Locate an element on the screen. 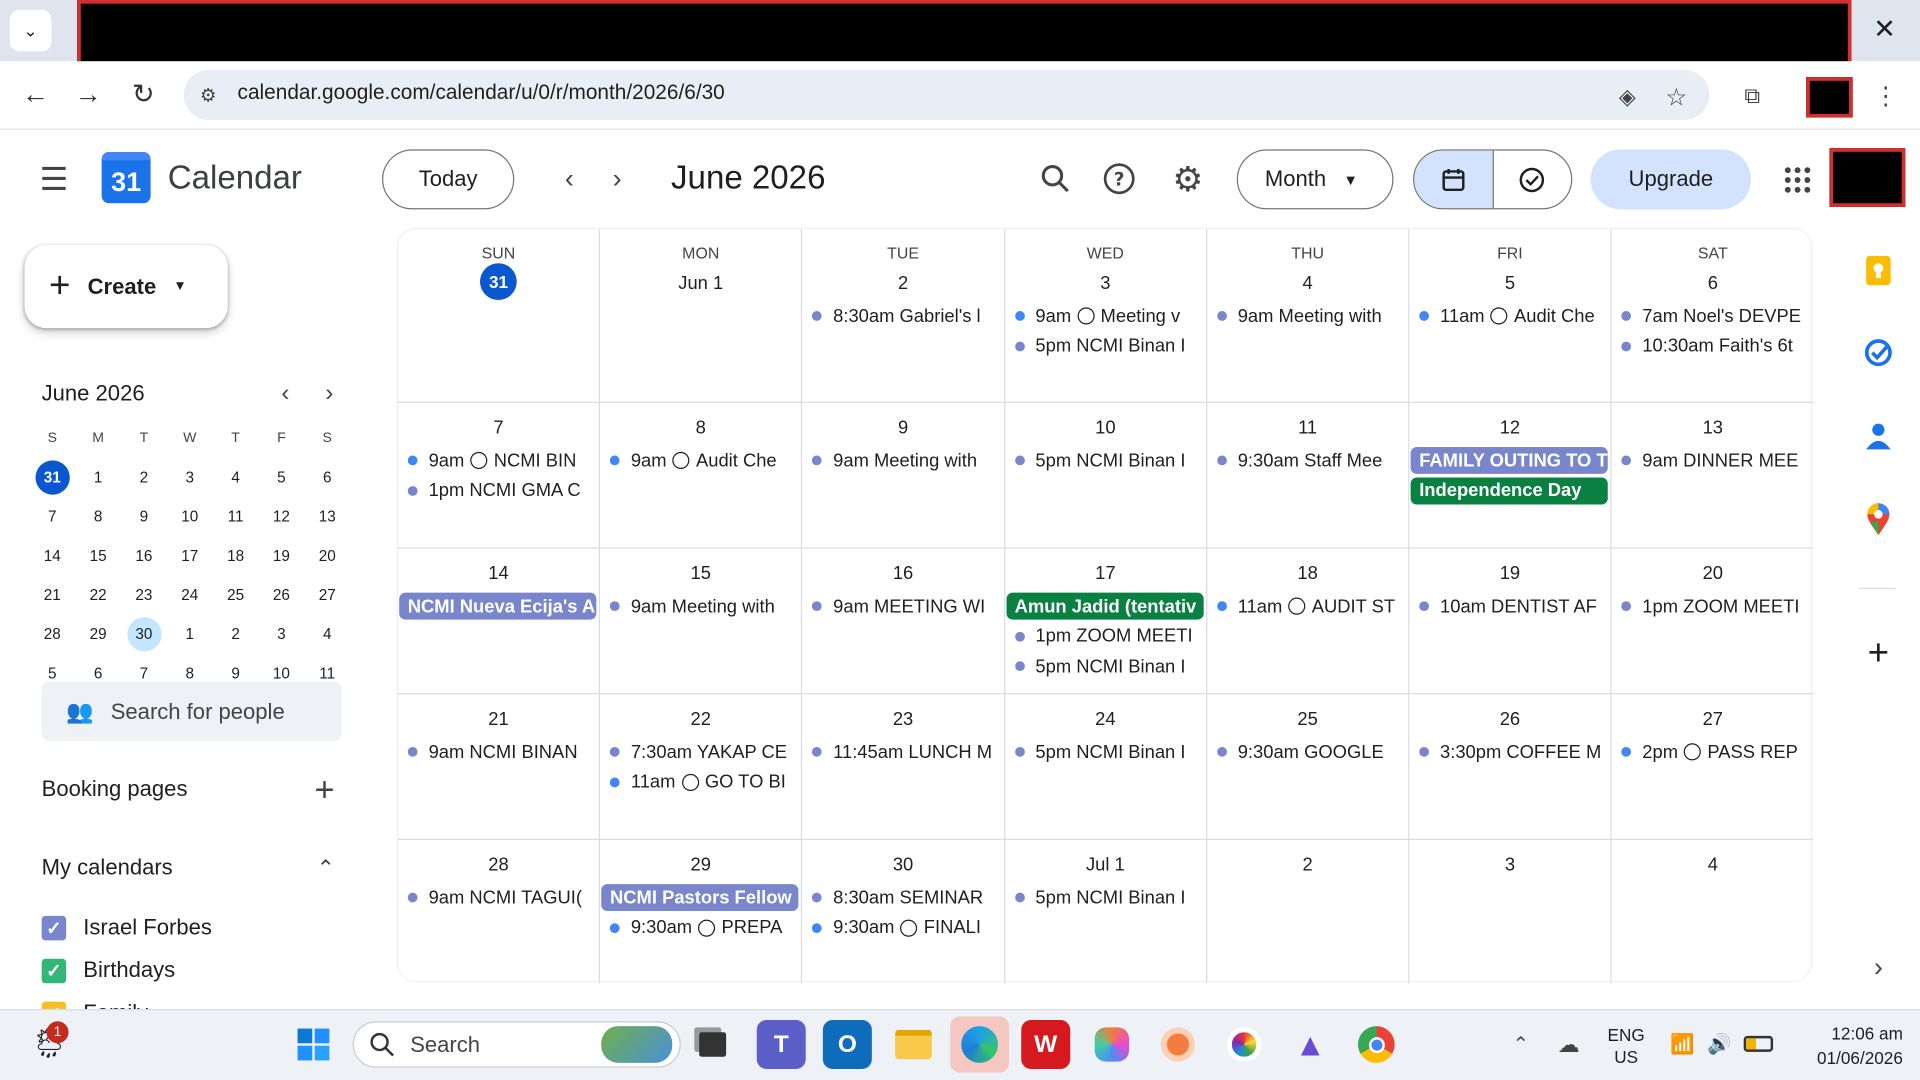 The image size is (1920, 1080). event-chip: Amun Jadid (tentativ is located at coordinates (1105, 606).